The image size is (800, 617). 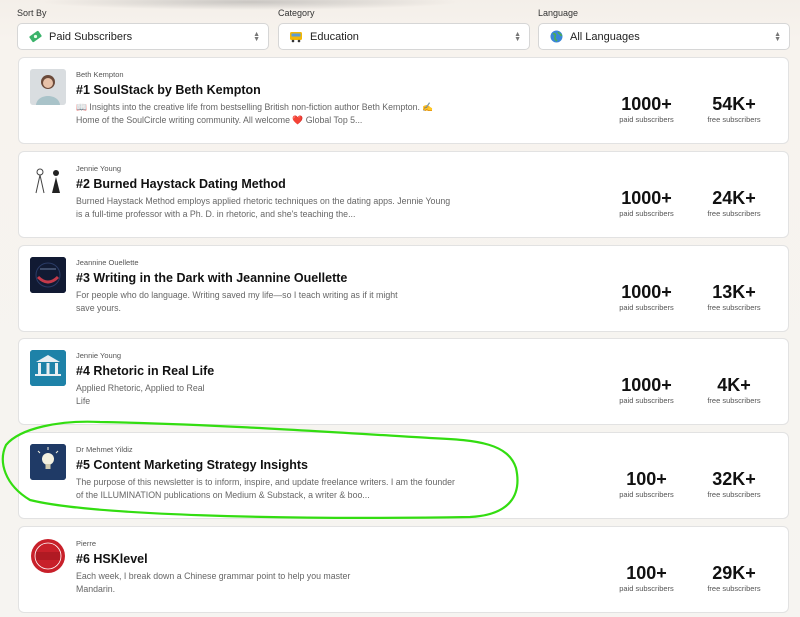 I want to click on free-count: 24K+, so click(x=734, y=198).